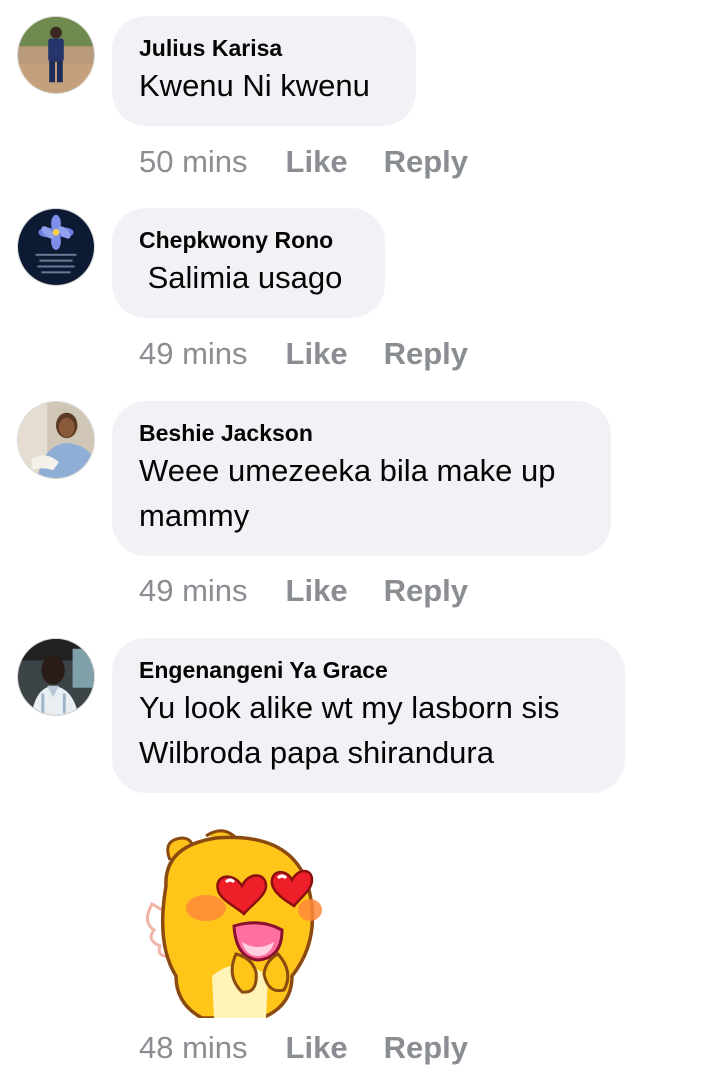 This screenshot has width=720, height=1084. What do you see at coordinates (193, 162) in the screenshot?
I see `comment-time: 50 mins` at bounding box center [193, 162].